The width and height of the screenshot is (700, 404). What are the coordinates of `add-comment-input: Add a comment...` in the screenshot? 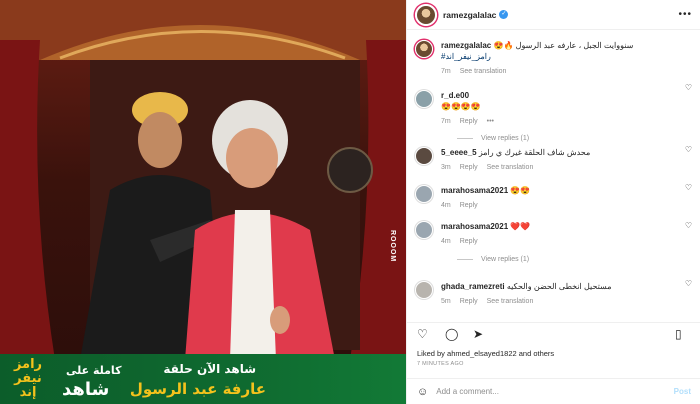 It's located at (467, 391).